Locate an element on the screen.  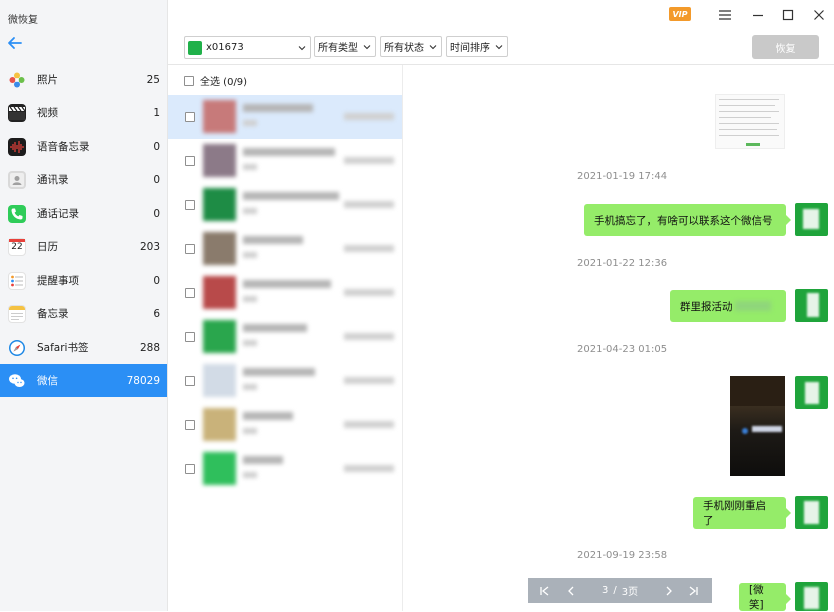
sidebar-item-count: 203 is located at coordinates (149, 246).